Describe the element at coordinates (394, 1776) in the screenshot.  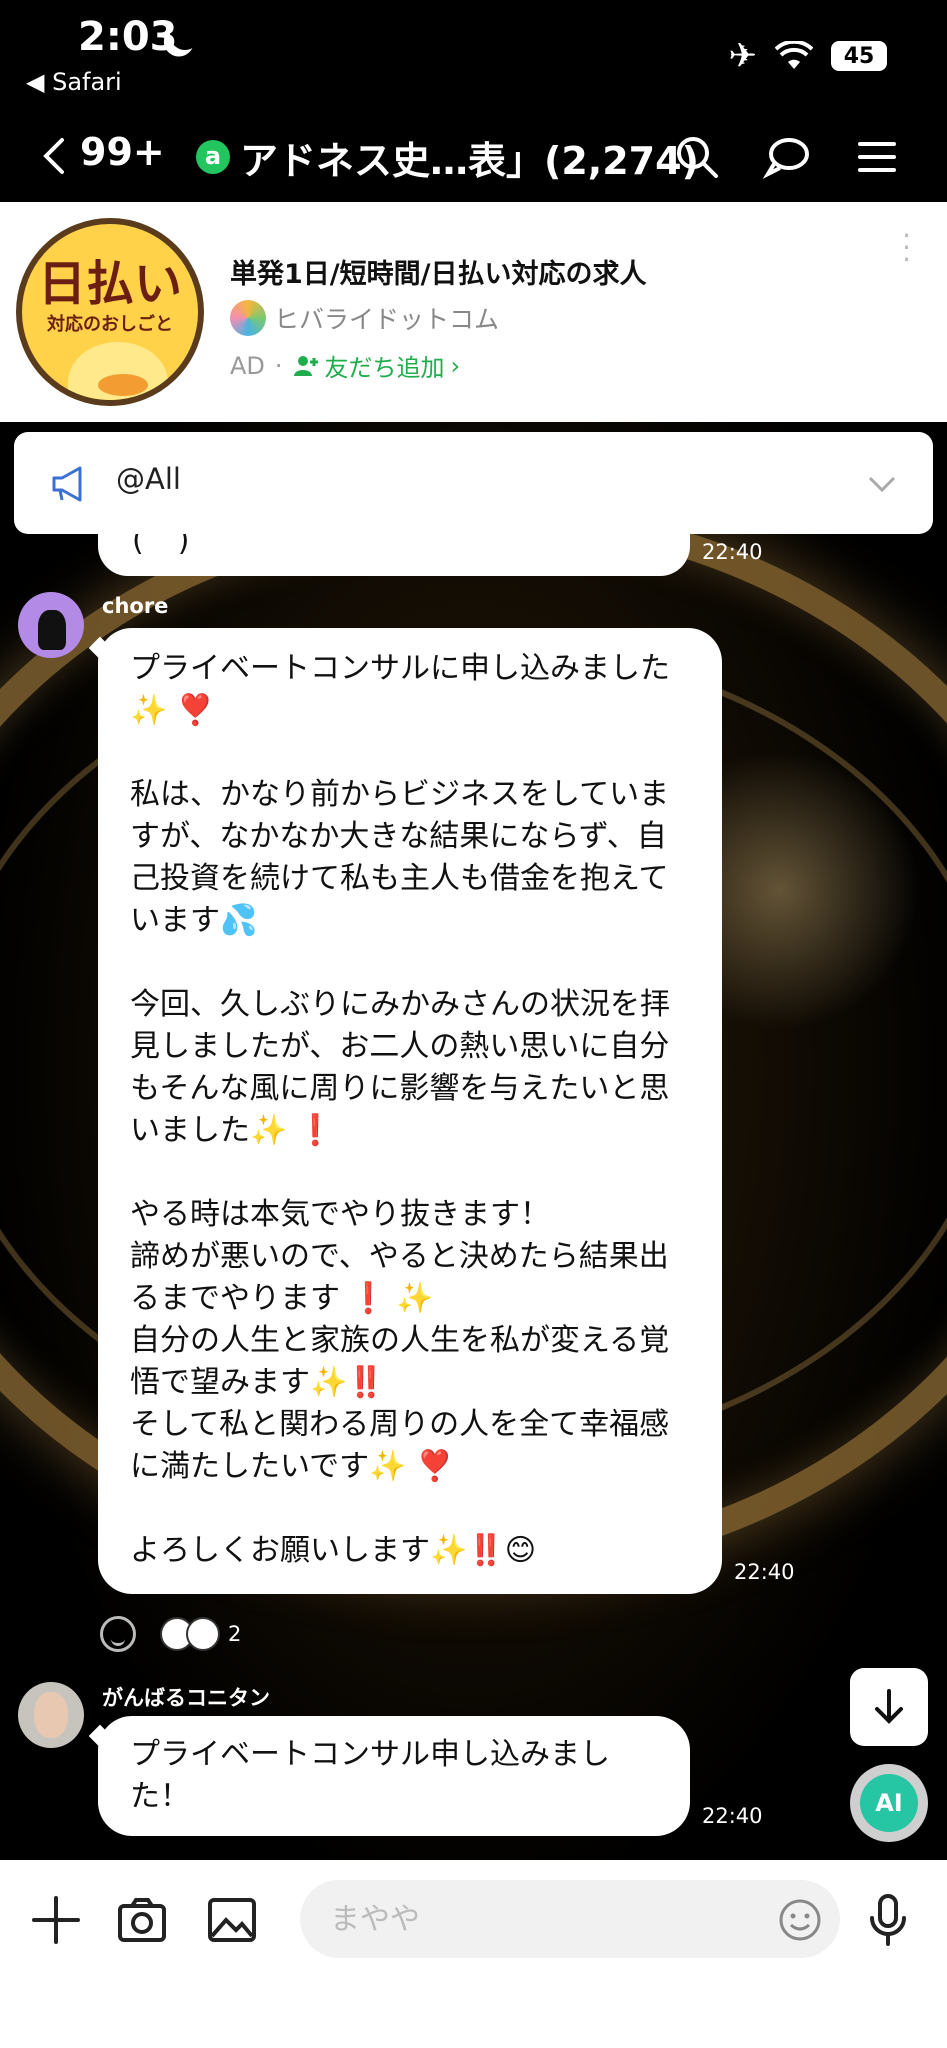
I see `message-bubble: プライベートコンサル申し込みました！` at that location.